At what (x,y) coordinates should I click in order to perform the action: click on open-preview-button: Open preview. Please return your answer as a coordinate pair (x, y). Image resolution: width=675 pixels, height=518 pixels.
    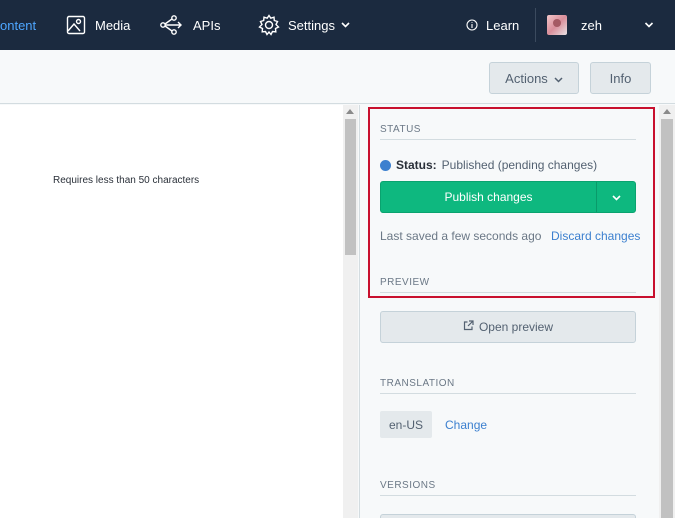
    Looking at the image, I should click on (508, 327).